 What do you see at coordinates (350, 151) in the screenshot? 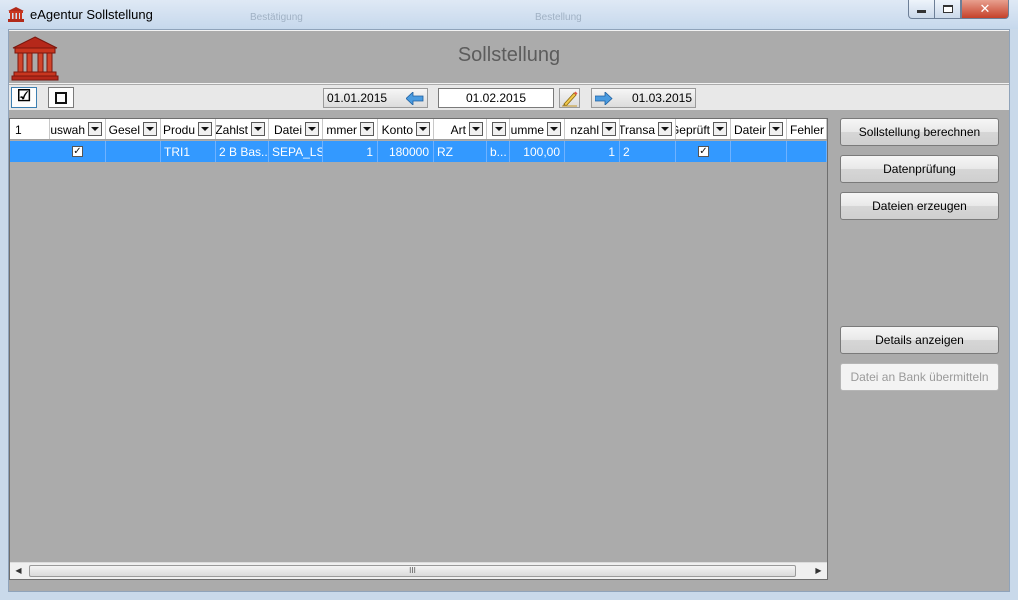
I see `column-nummer-cell: 1` at bounding box center [350, 151].